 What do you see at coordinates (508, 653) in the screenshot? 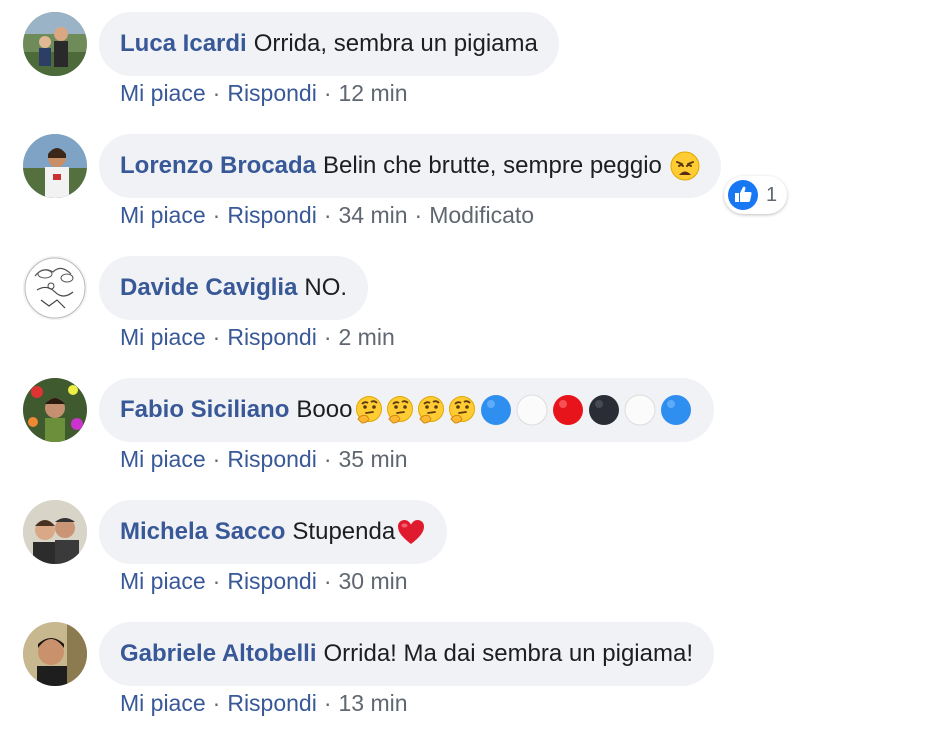
I see `comment-text: Orrida! Ma dai sembra un pigiama!` at bounding box center [508, 653].